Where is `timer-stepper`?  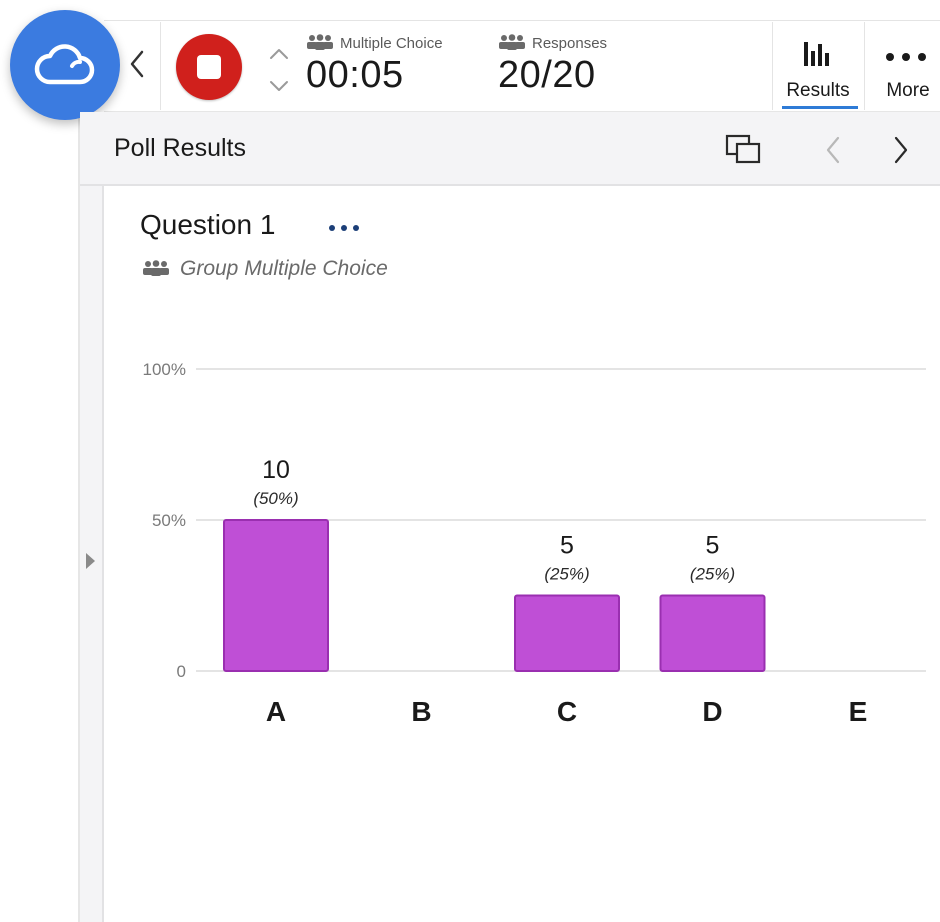 timer-stepper is located at coordinates (279, 69).